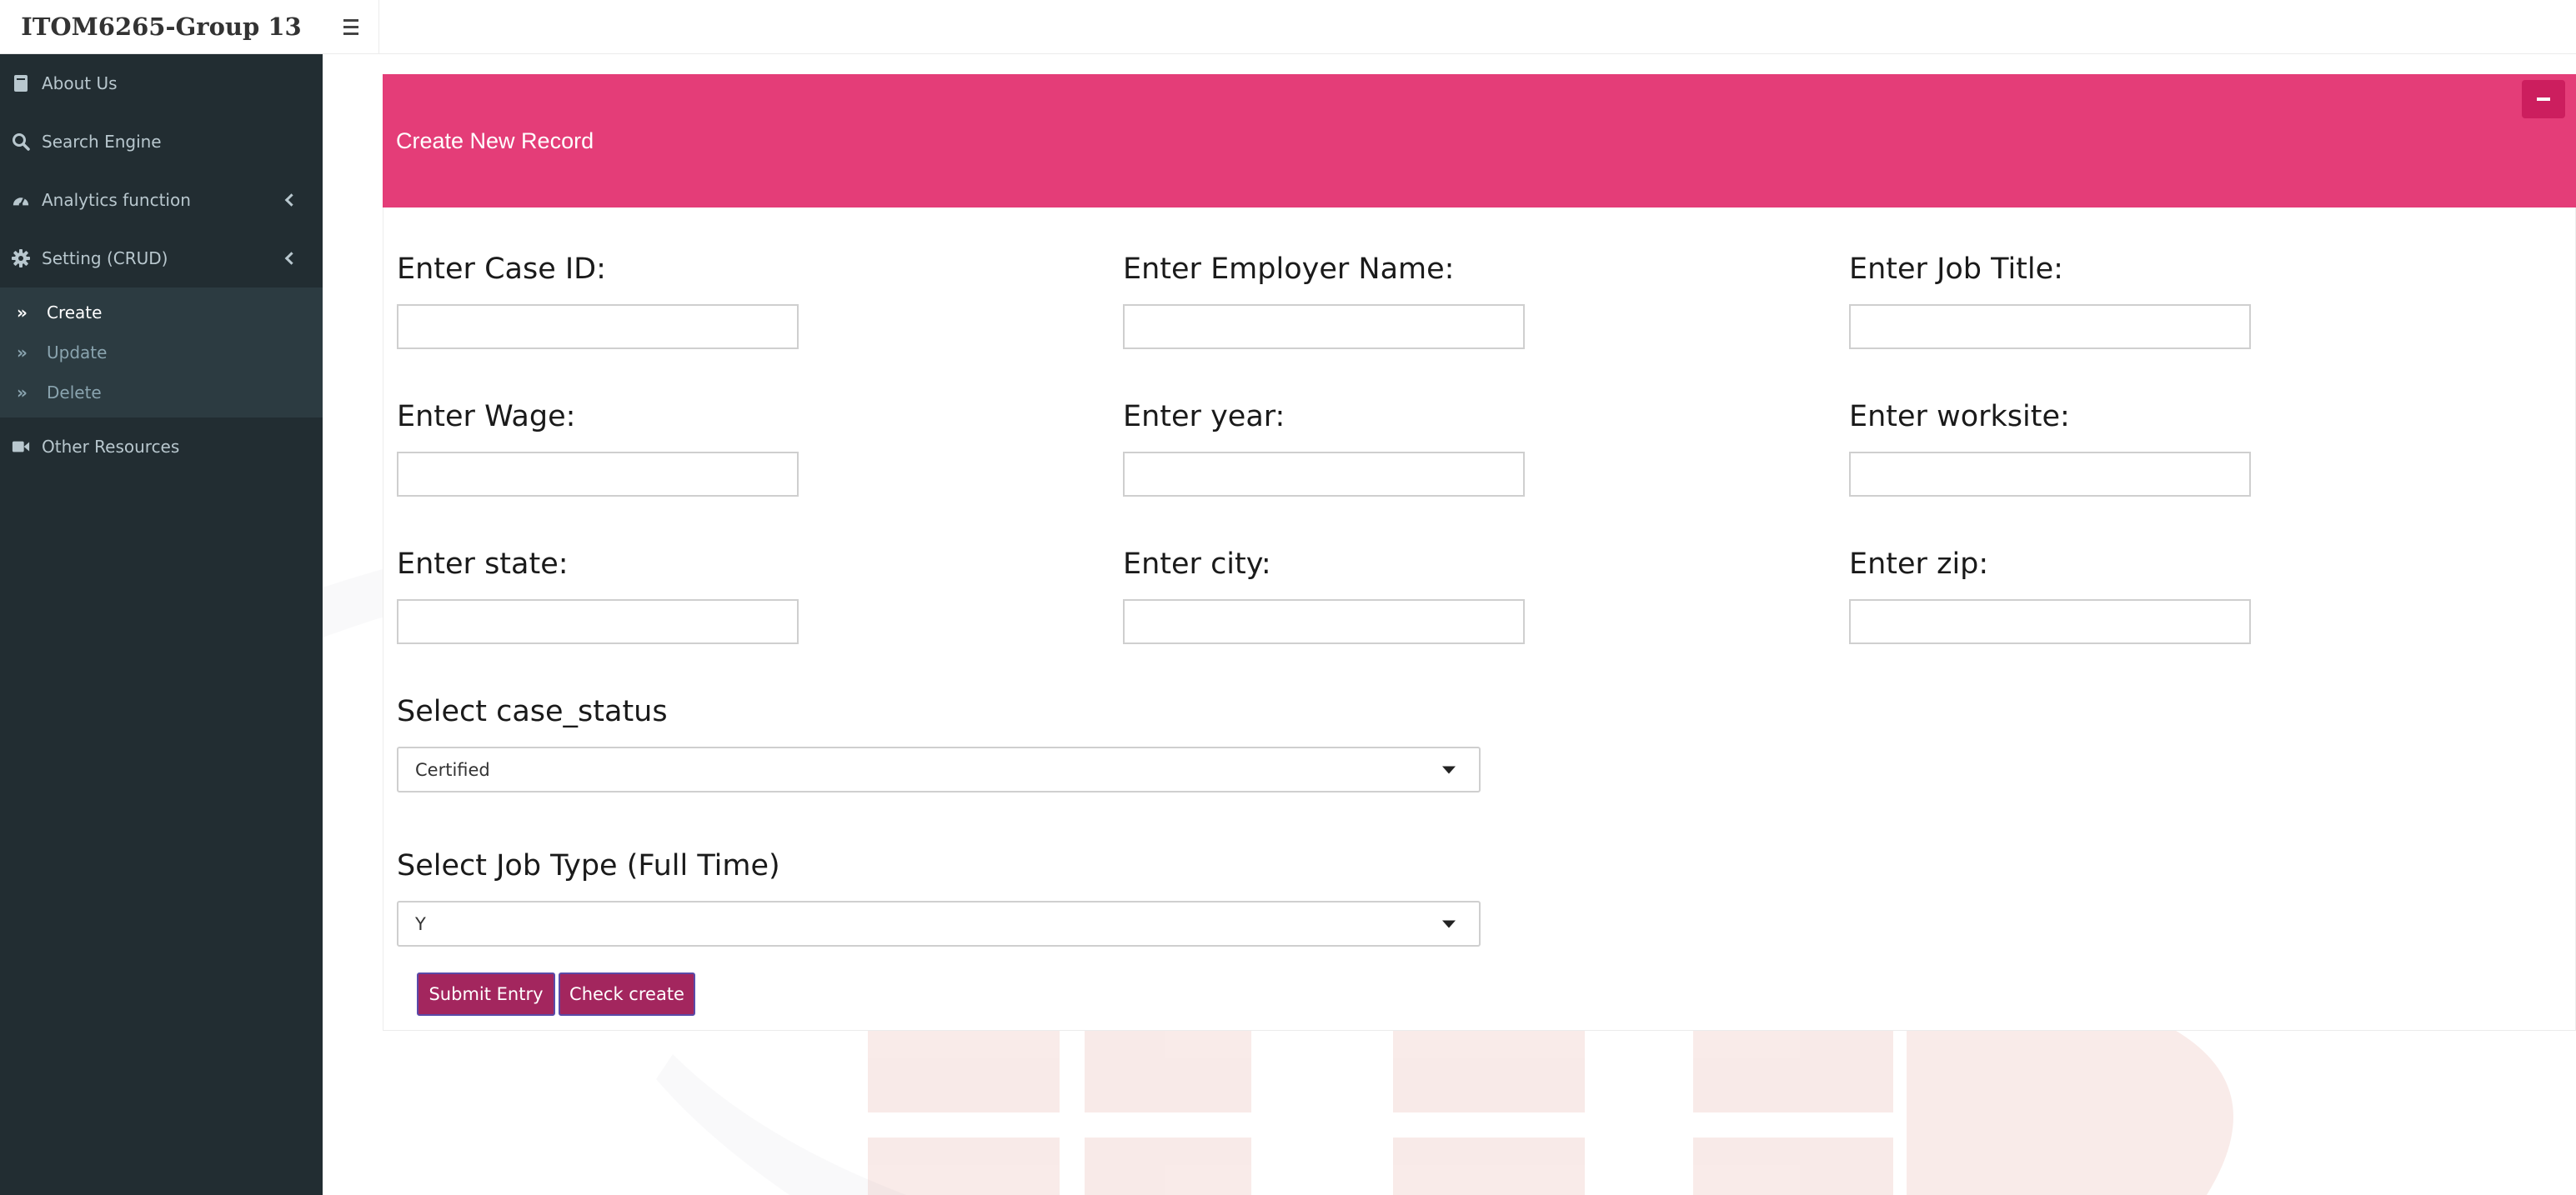 This screenshot has width=2576, height=1195. Describe the element at coordinates (598, 596) in the screenshot. I see `state-group: Enter state:` at that location.